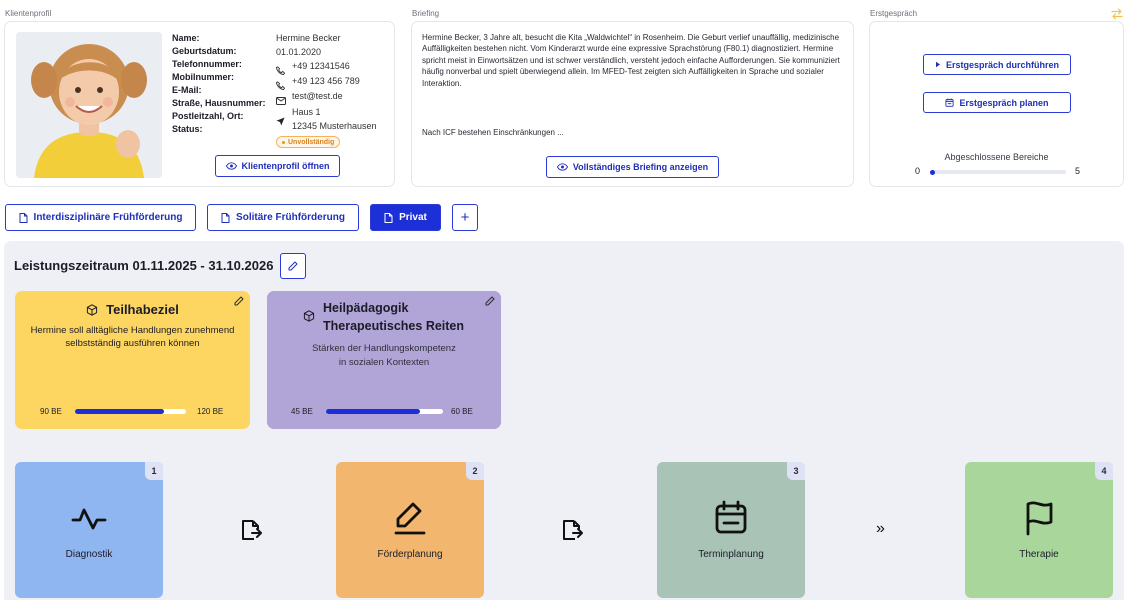  What do you see at coordinates (280, 119) in the screenshot?
I see `location-icon` at bounding box center [280, 119].